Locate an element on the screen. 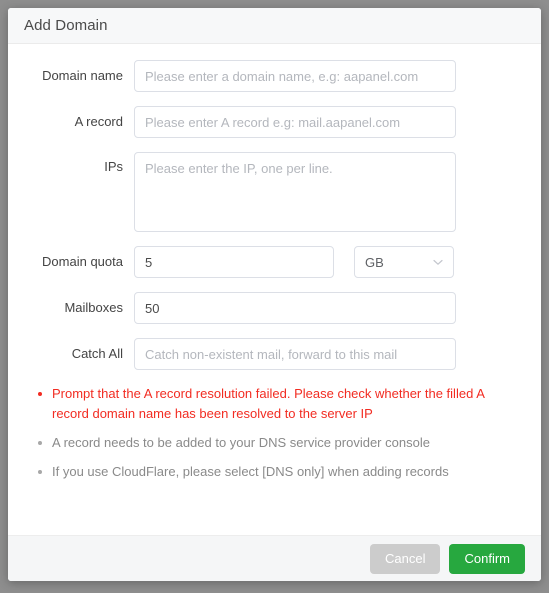  confirm-button: Confirm is located at coordinates (487, 558).